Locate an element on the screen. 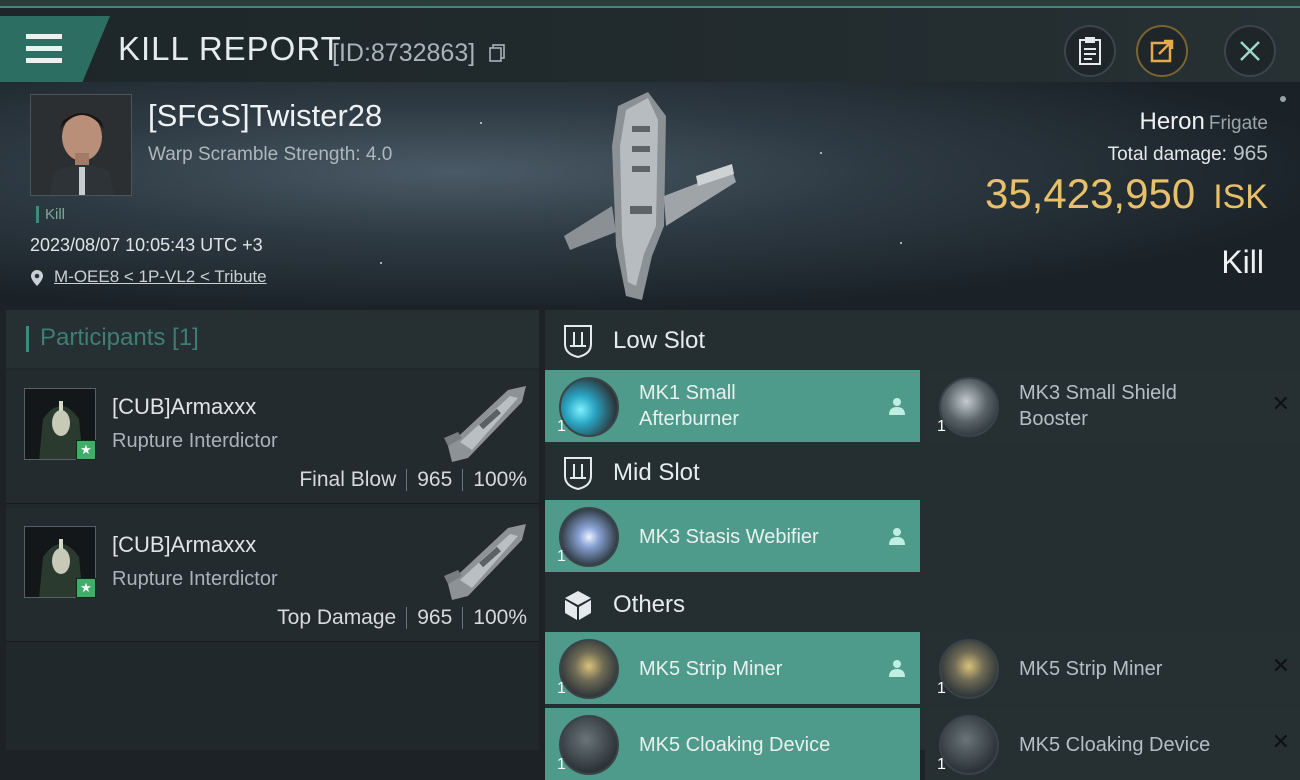 The image size is (1300, 780). victim-ship: Heron Frigate is located at coordinates (1203, 122).